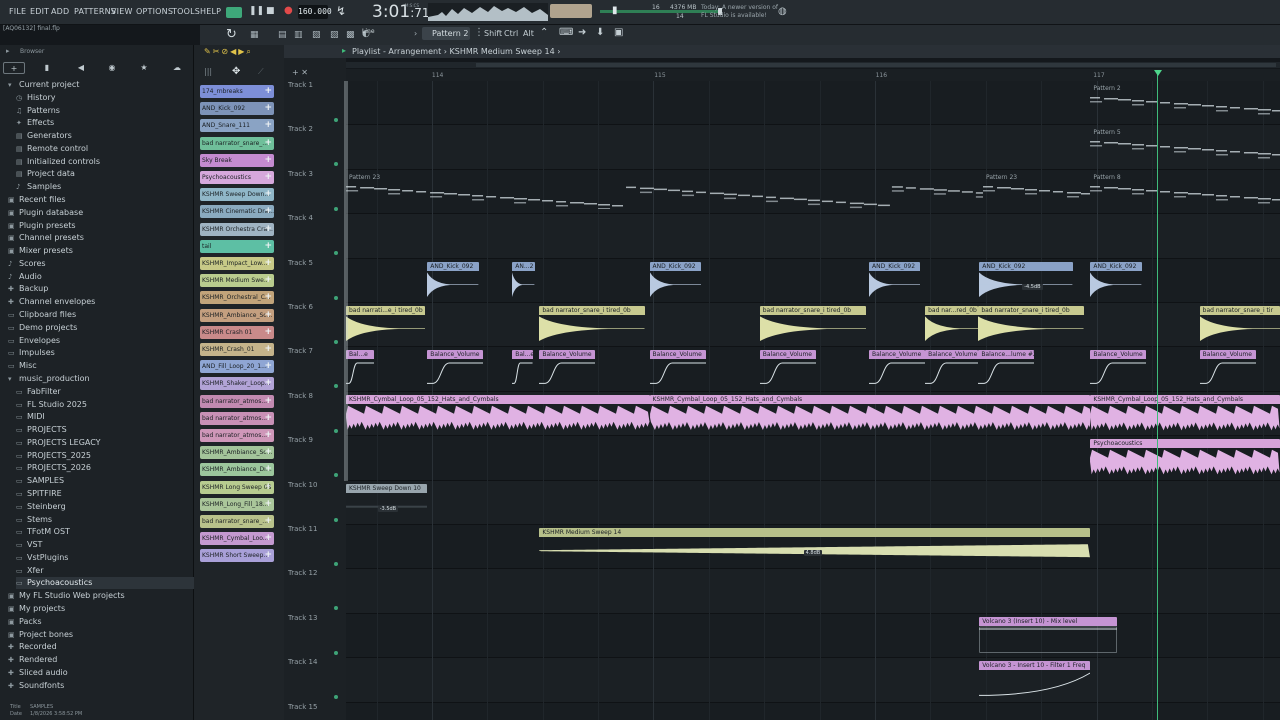 This screenshot has width=1280, height=720. Describe the element at coordinates (237, 556) in the screenshot. I see `channel-button: KSHMR Short Sweep... +` at that location.